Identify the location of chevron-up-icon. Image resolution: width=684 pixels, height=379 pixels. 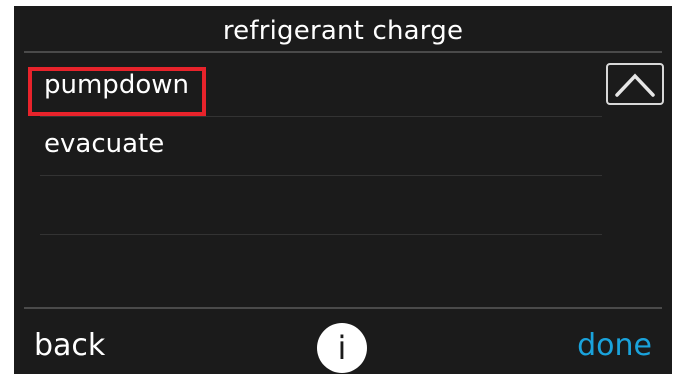
(635, 85).